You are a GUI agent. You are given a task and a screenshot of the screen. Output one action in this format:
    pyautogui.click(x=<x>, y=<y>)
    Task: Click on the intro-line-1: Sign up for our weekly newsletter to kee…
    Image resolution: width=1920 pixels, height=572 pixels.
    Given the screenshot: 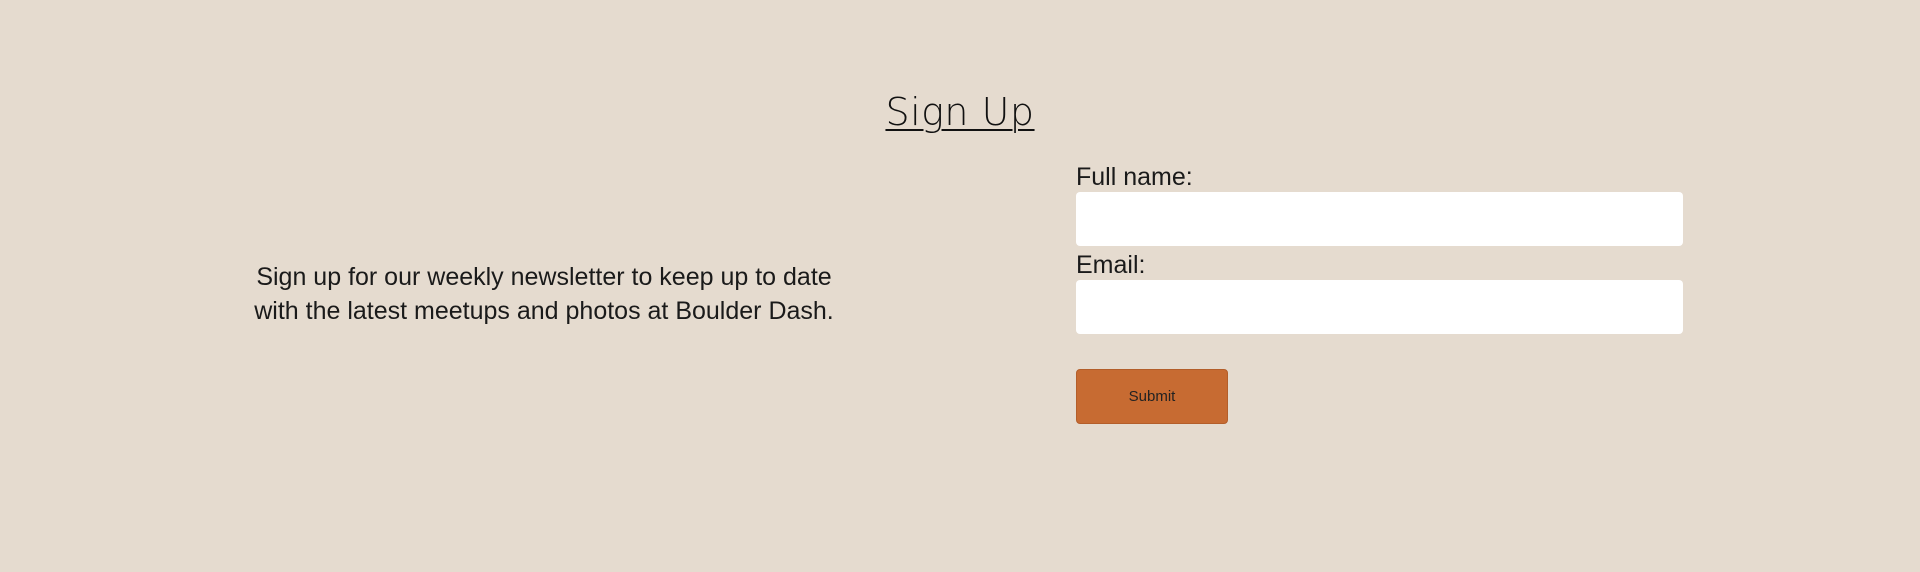 What is the action you would take?
    pyautogui.click(x=544, y=277)
    